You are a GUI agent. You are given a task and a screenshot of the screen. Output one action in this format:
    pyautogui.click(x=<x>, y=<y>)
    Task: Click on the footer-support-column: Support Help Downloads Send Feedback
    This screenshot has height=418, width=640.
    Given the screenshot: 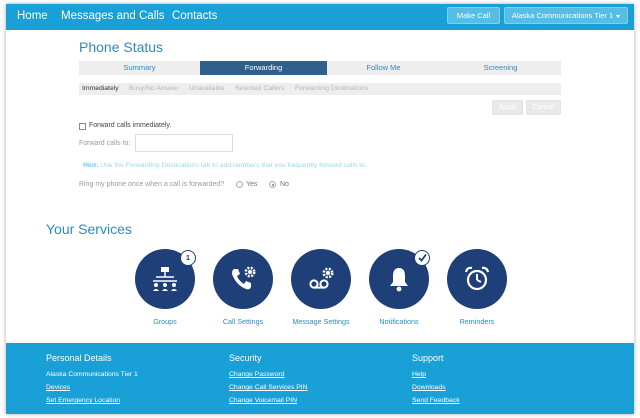 What is the action you would take?
    pyautogui.click(x=436, y=380)
    